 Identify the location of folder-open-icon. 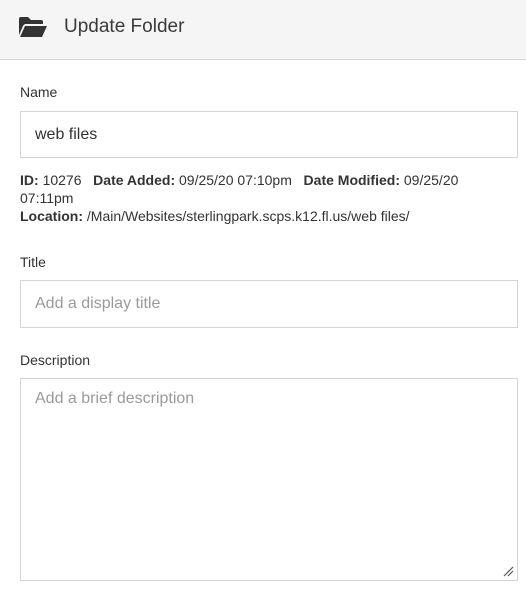
(33, 27).